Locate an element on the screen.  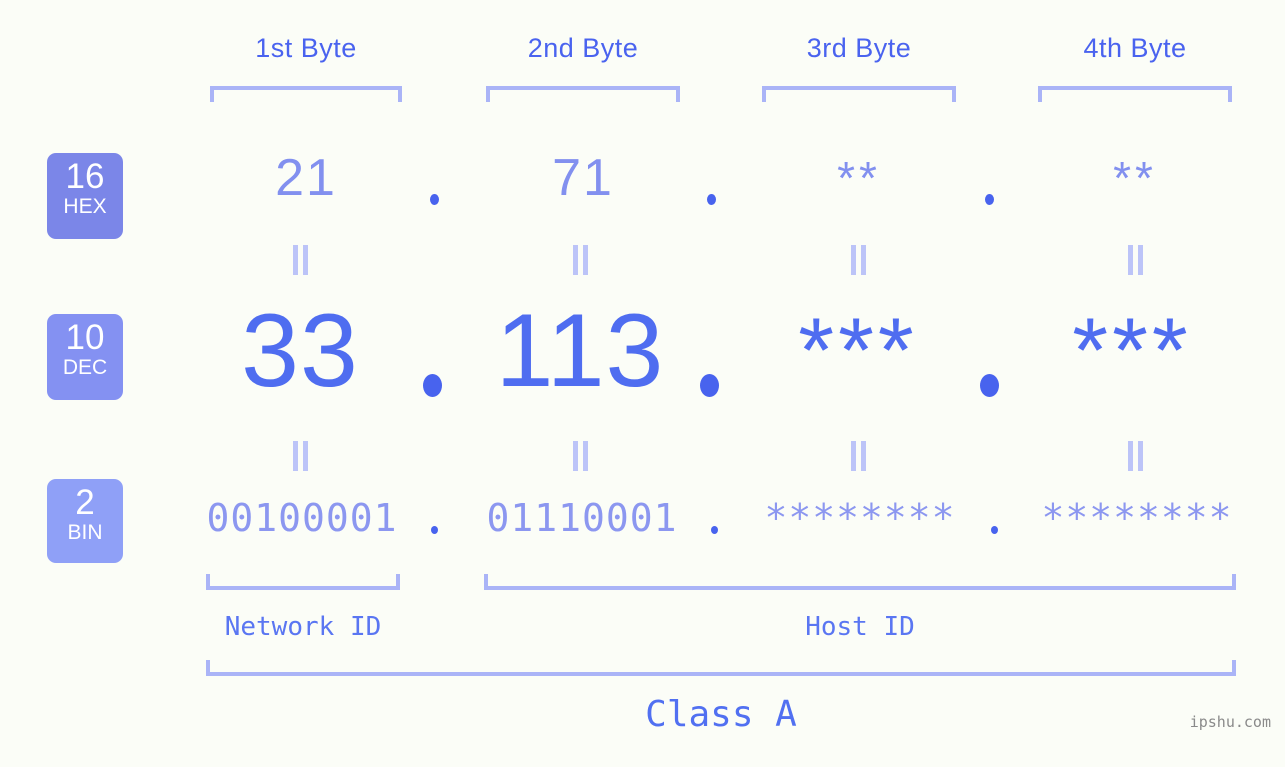
dec-byte-4: *** is located at coordinates (1132, 351).